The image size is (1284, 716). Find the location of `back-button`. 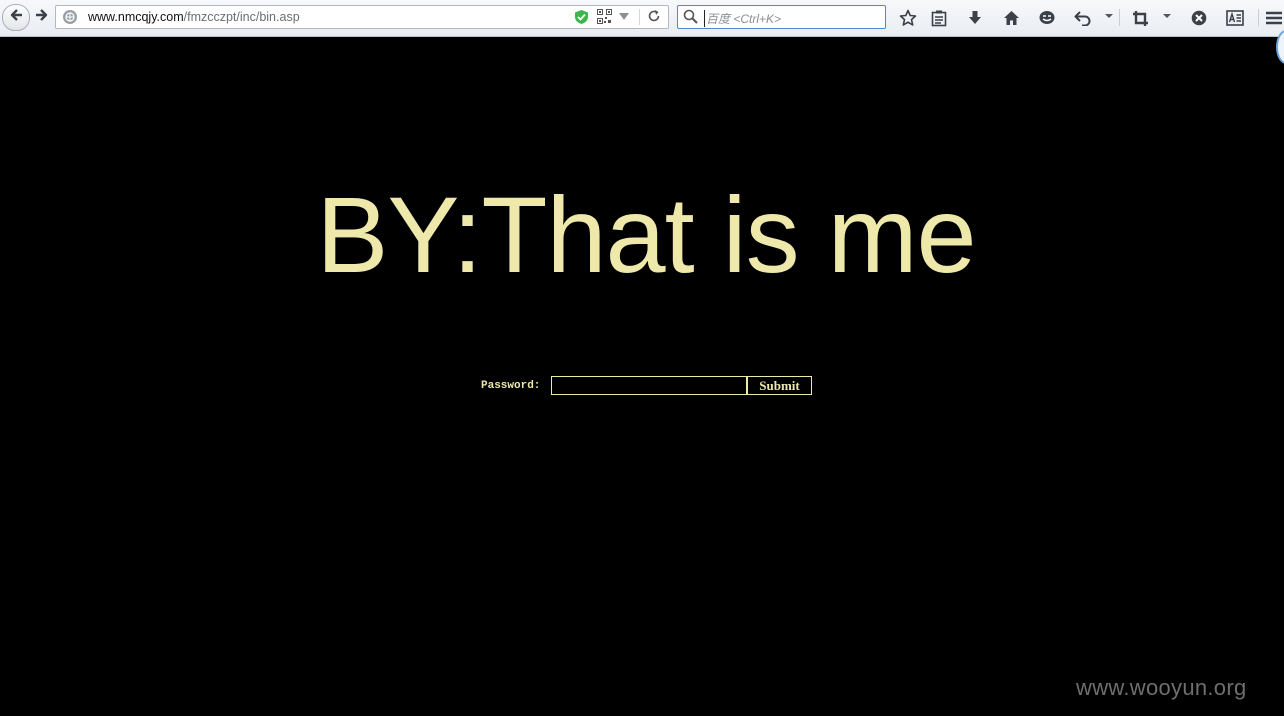

back-button is located at coordinates (16, 17).